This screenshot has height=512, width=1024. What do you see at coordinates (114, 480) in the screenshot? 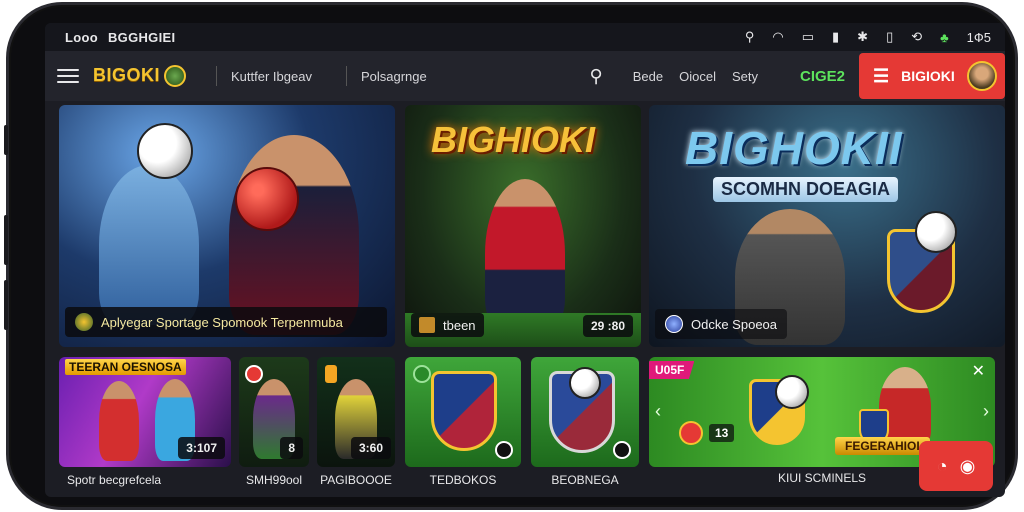
I see `card-label: Spotr becgrefcela` at bounding box center [114, 480].